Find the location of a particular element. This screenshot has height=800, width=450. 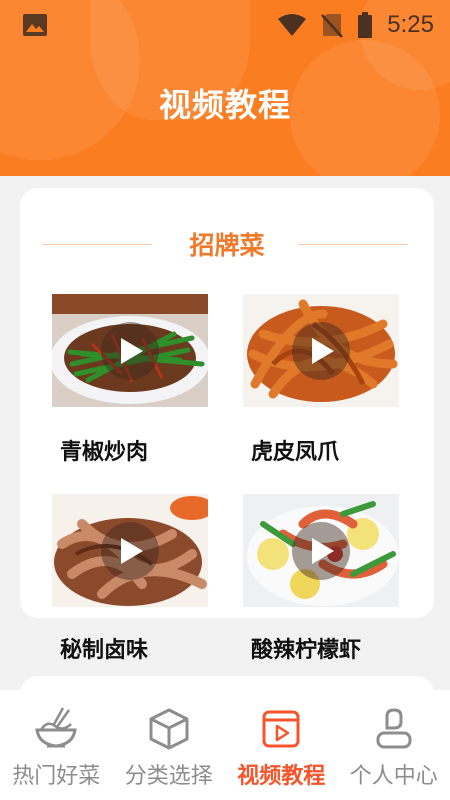

section-header: 招牌菜 is located at coordinates (227, 244).